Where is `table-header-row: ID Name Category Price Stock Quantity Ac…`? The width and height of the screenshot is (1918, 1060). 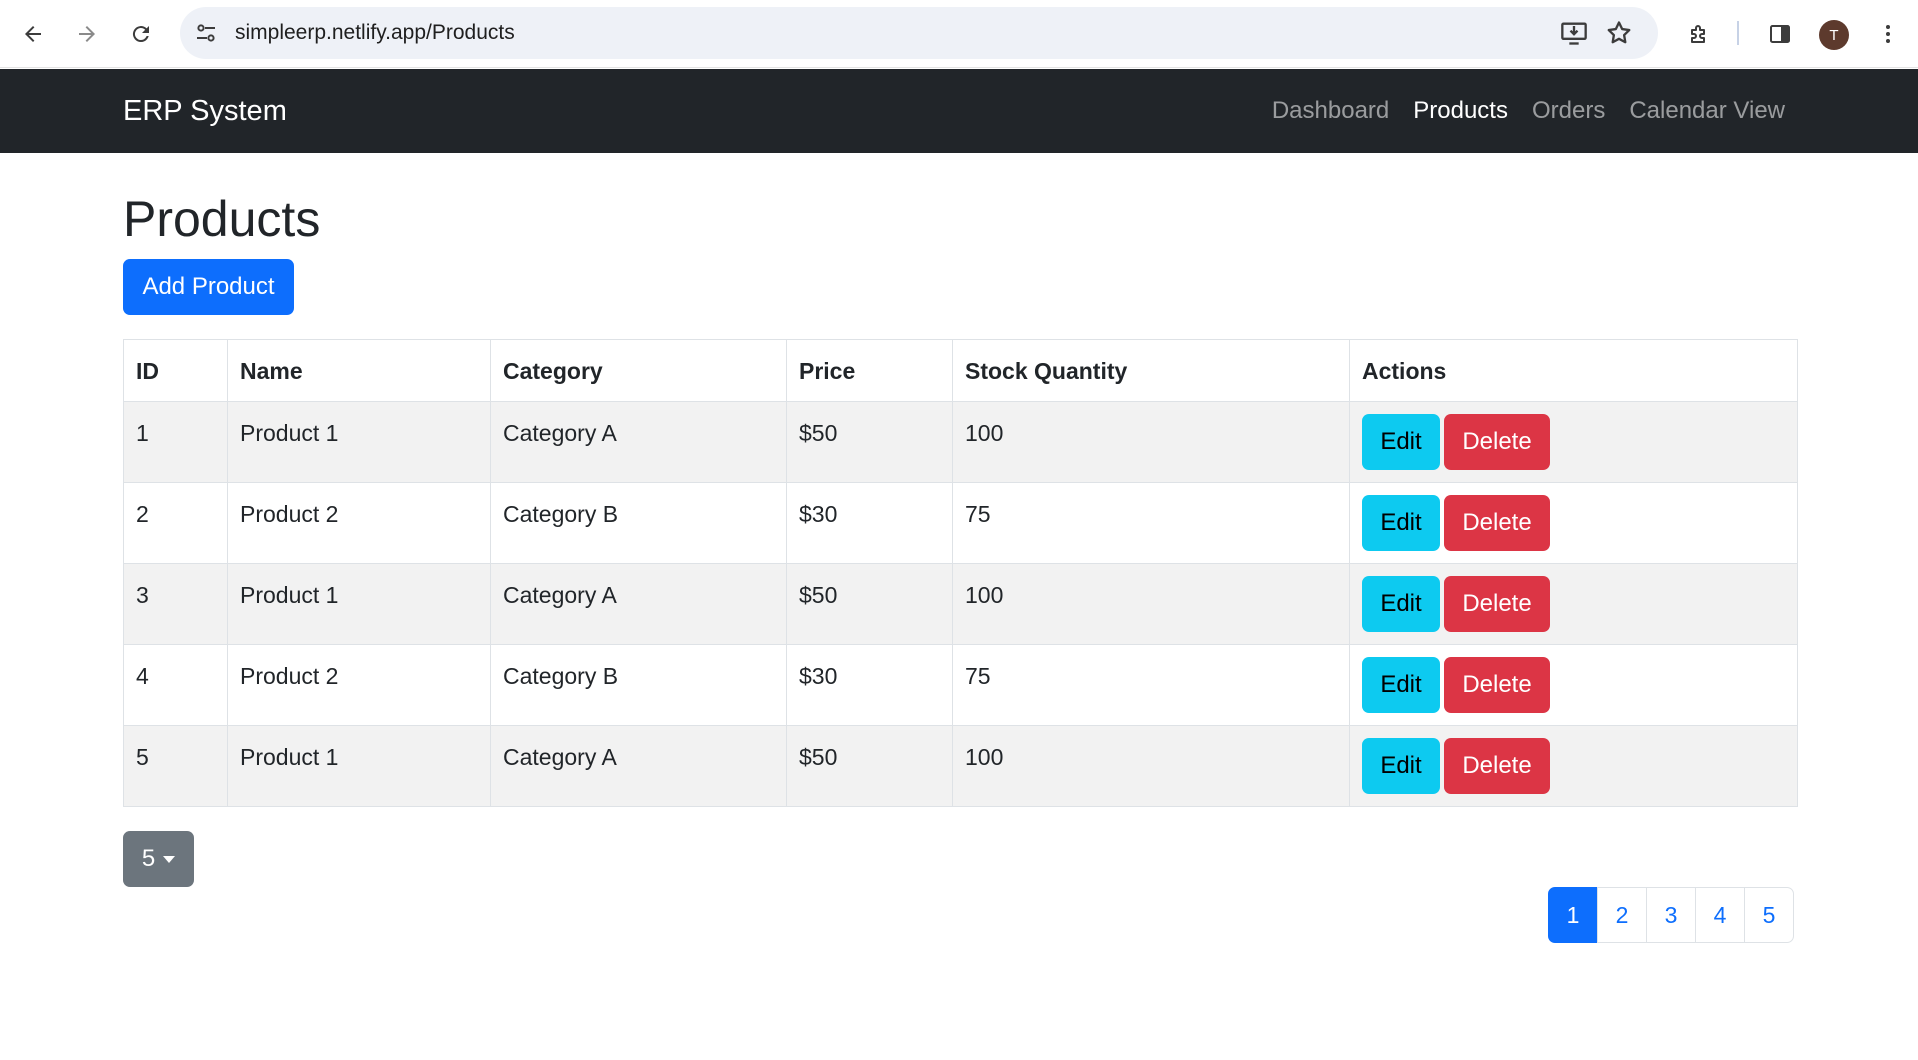
table-header-row: ID Name Category Price Stock Quantity Ac… is located at coordinates (960, 370).